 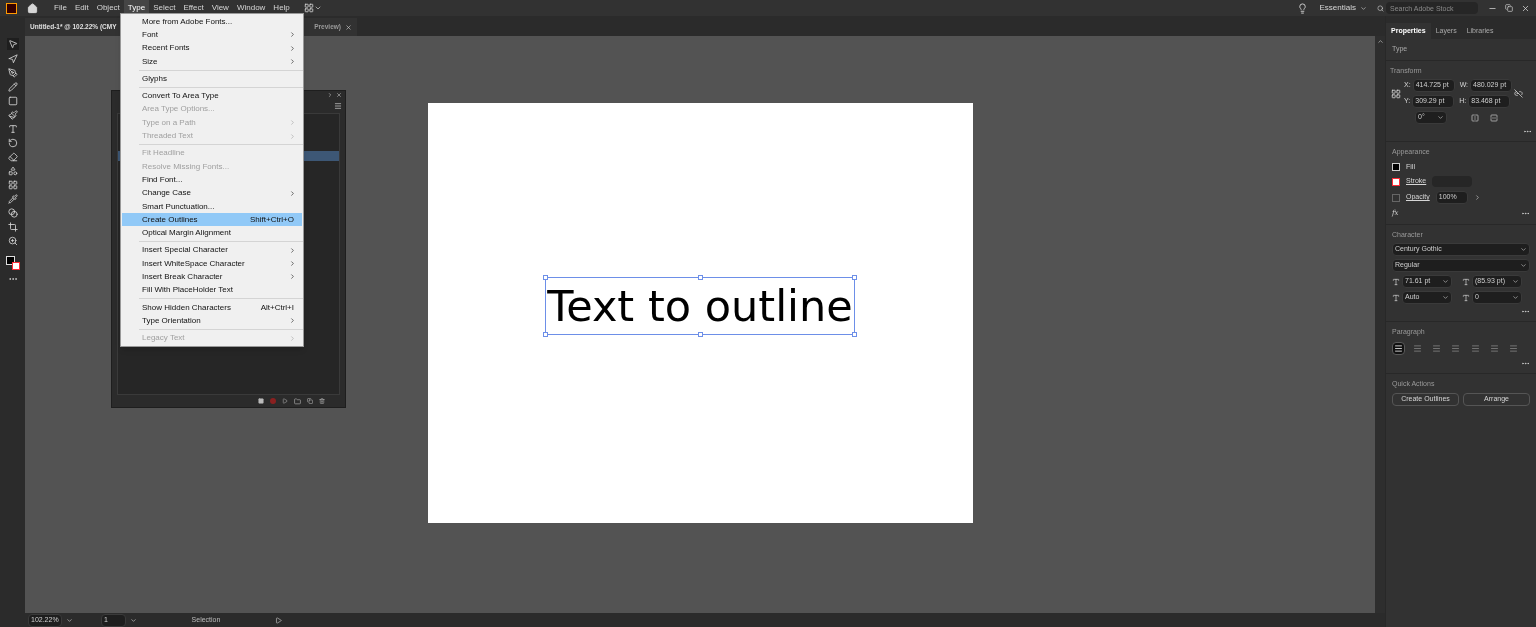 What do you see at coordinates (12, 227) in the screenshot?
I see `artboard-icon` at bounding box center [12, 227].